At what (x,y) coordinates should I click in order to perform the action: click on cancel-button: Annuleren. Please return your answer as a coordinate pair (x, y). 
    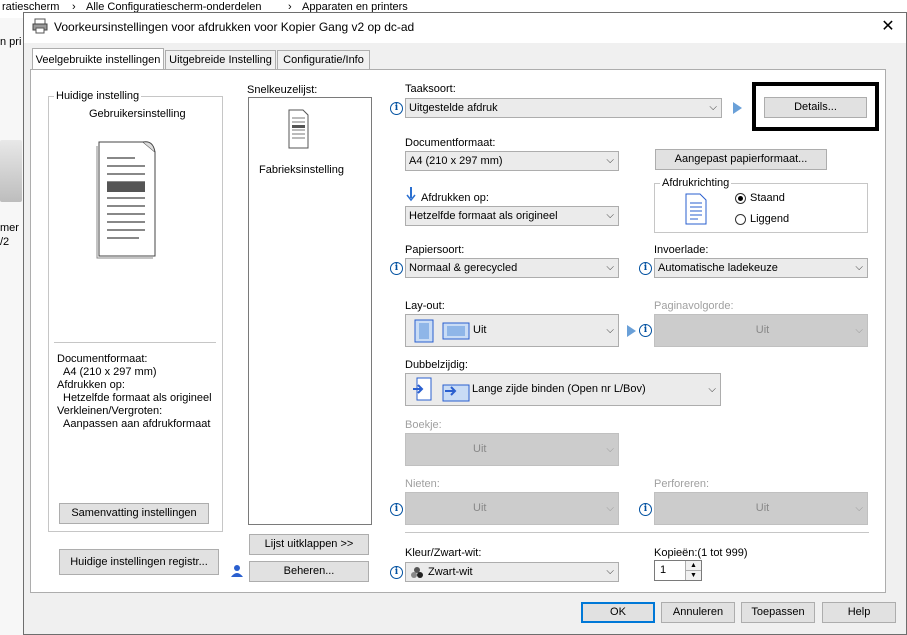
    Looking at the image, I should click on (698, 612).